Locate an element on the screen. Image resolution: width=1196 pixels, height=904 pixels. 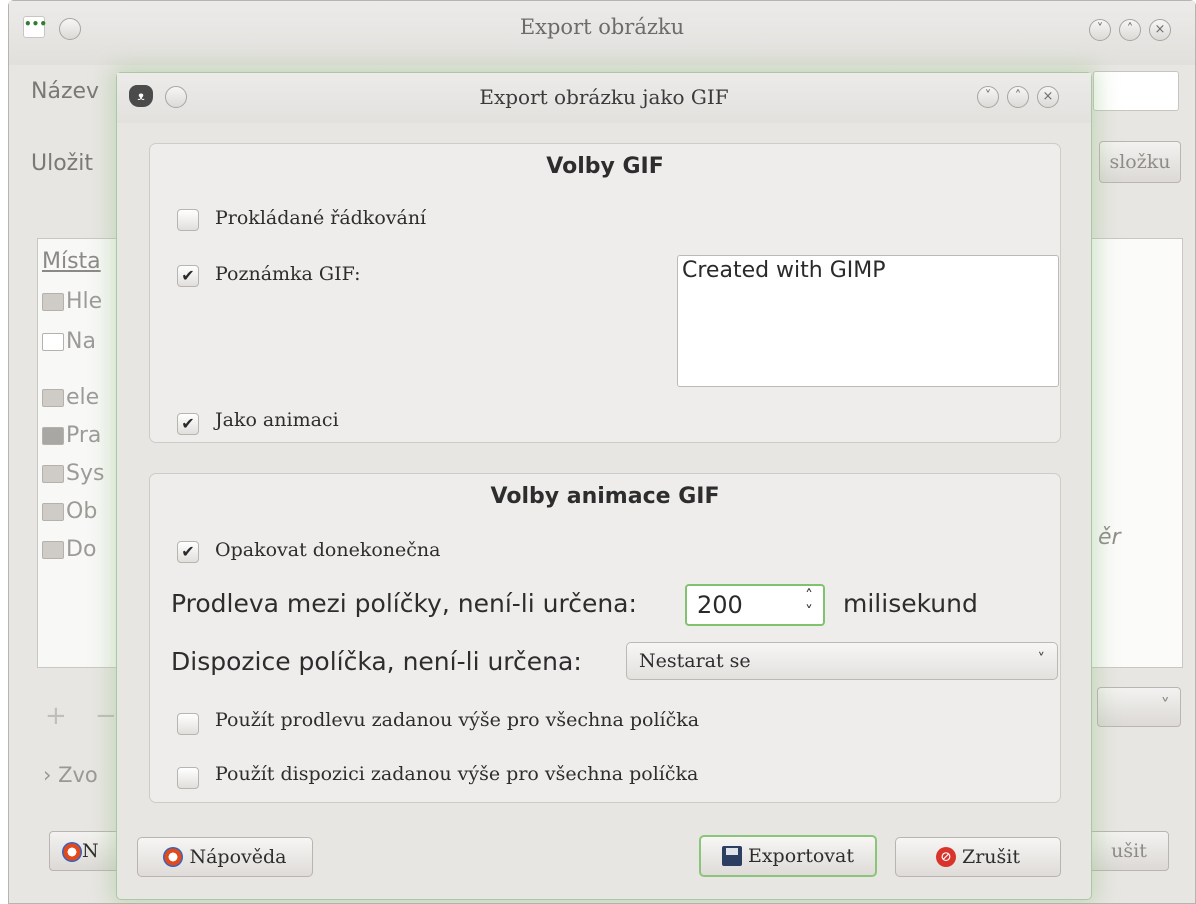
maximize-icon: ˄ is located at coordinates (1130, 30).